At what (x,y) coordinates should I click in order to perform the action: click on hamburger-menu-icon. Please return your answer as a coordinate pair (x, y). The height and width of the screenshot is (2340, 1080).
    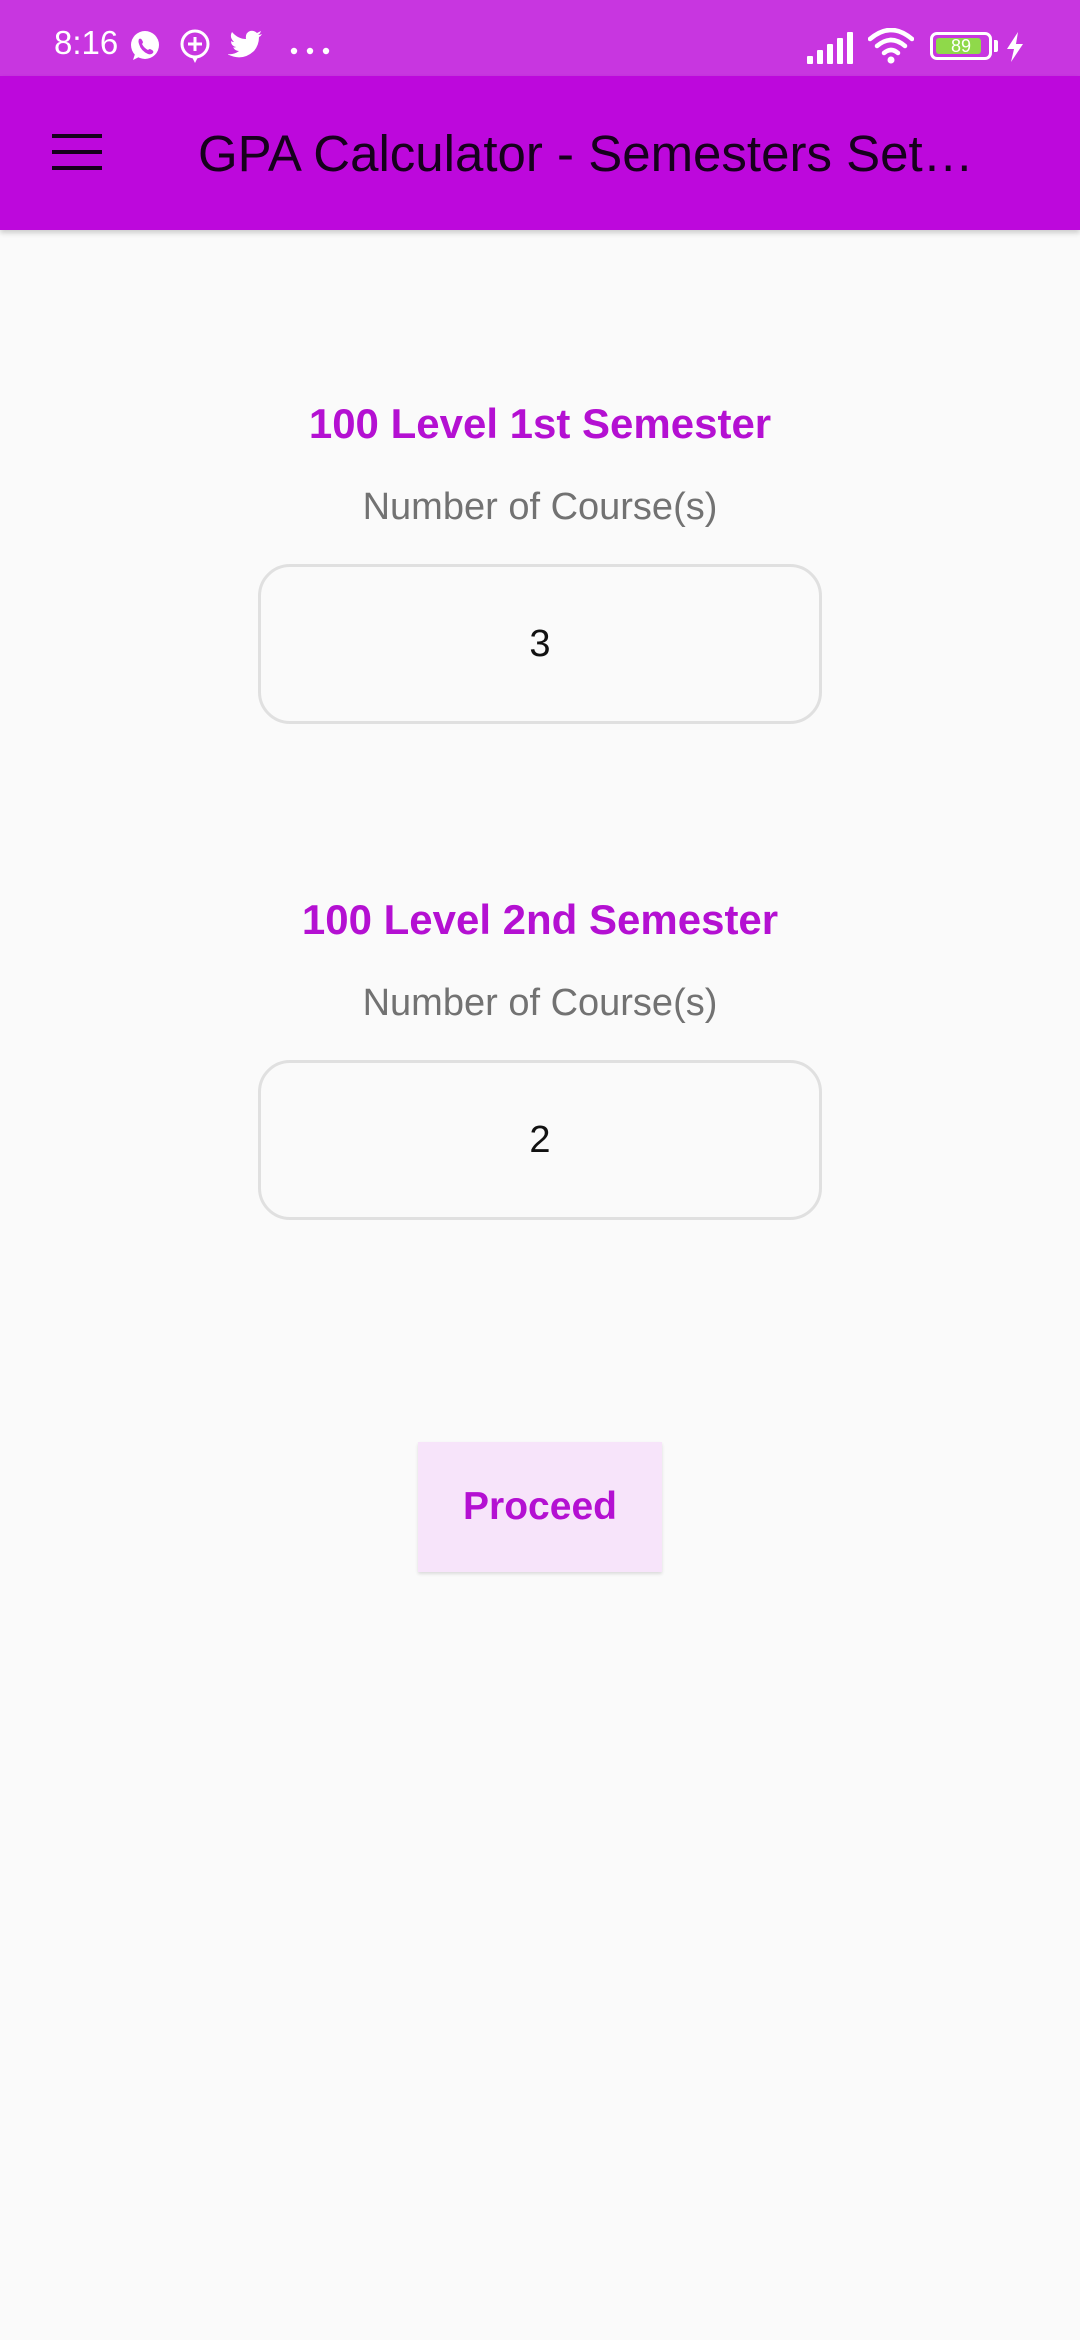
    Looking at the image, I should click on (77, 152).